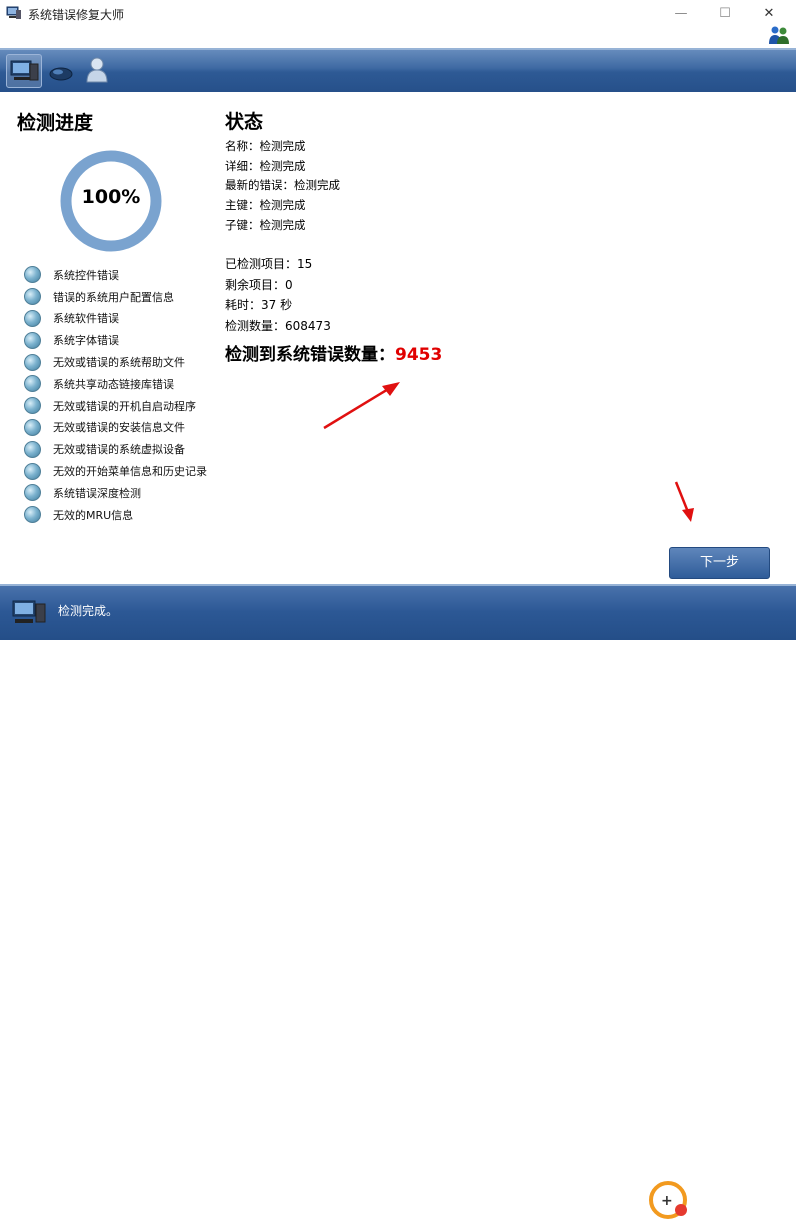  Describe the element at coordinates (242, 205) in the screenshot. I see `status-label: 主键：` at that location.